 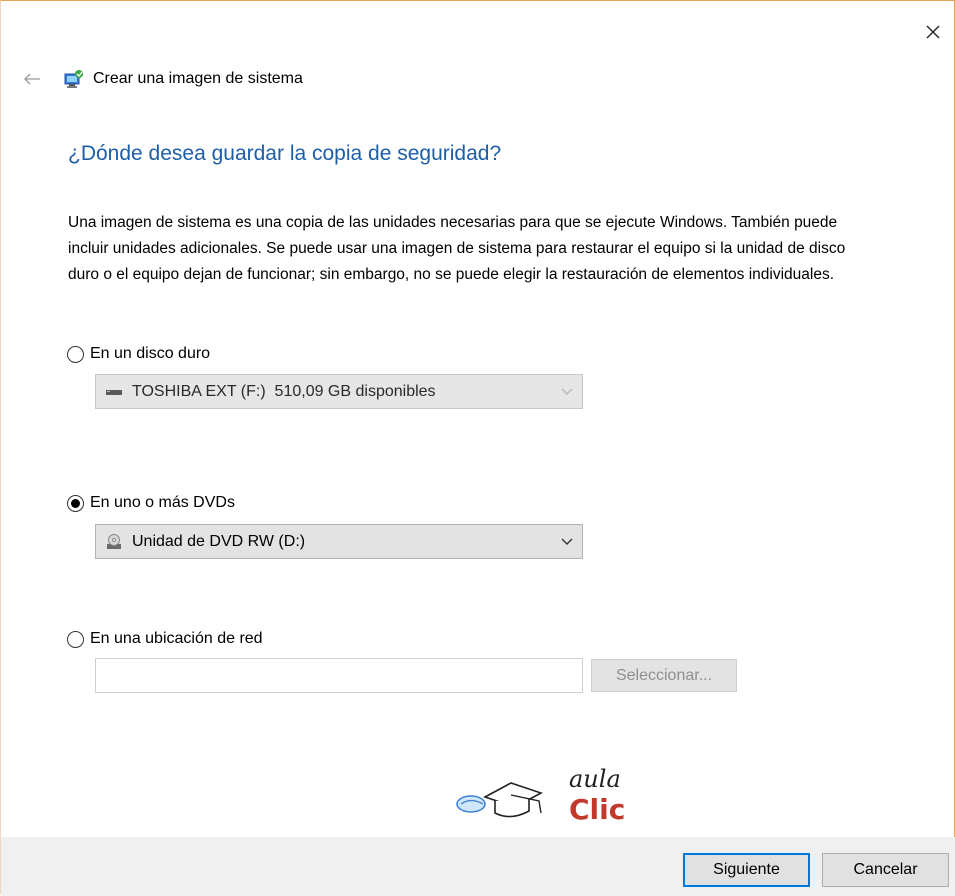 What do you see at coordinates (544, 796) in the screenshot?
I see `aulaclic-logo: aula Clic` at bounding box center [544, 796].